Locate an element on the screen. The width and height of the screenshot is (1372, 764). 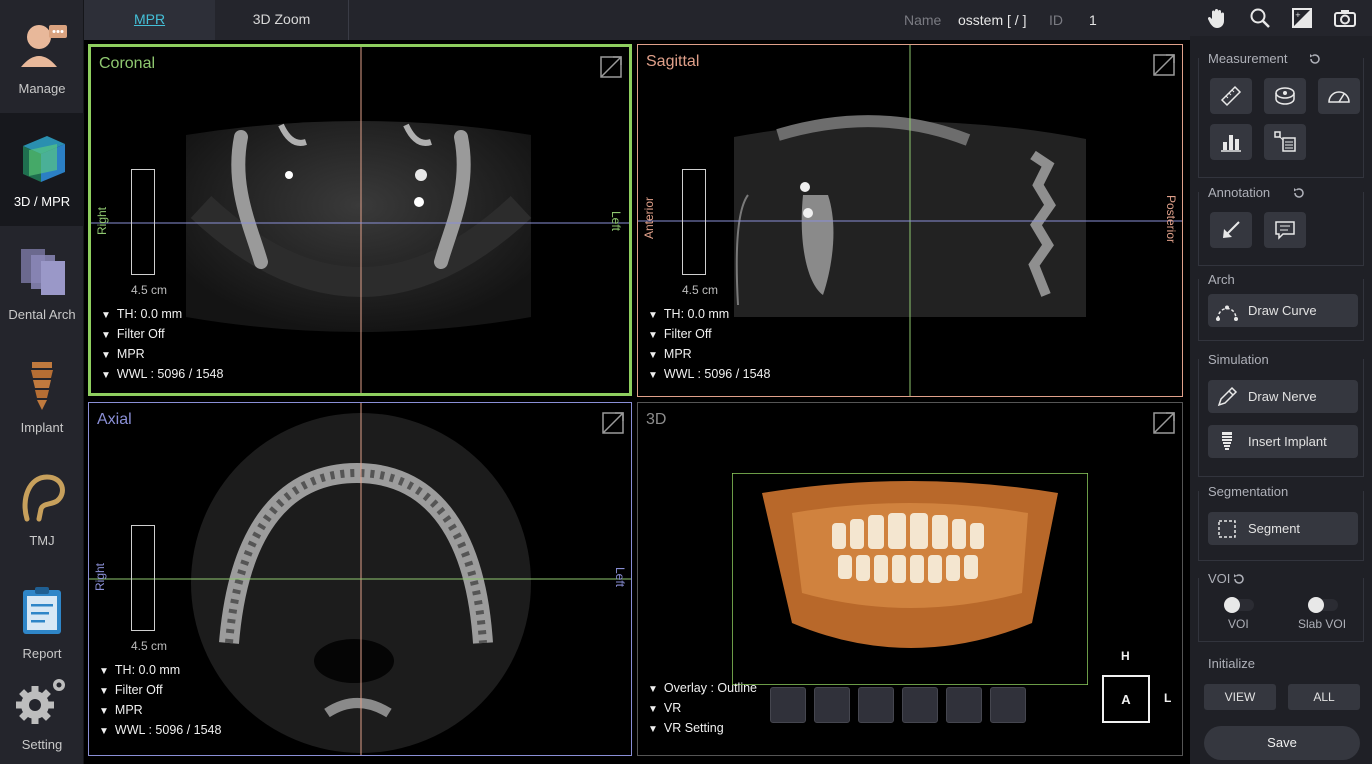
save-button: Save is located at coordinates (1282, 743).